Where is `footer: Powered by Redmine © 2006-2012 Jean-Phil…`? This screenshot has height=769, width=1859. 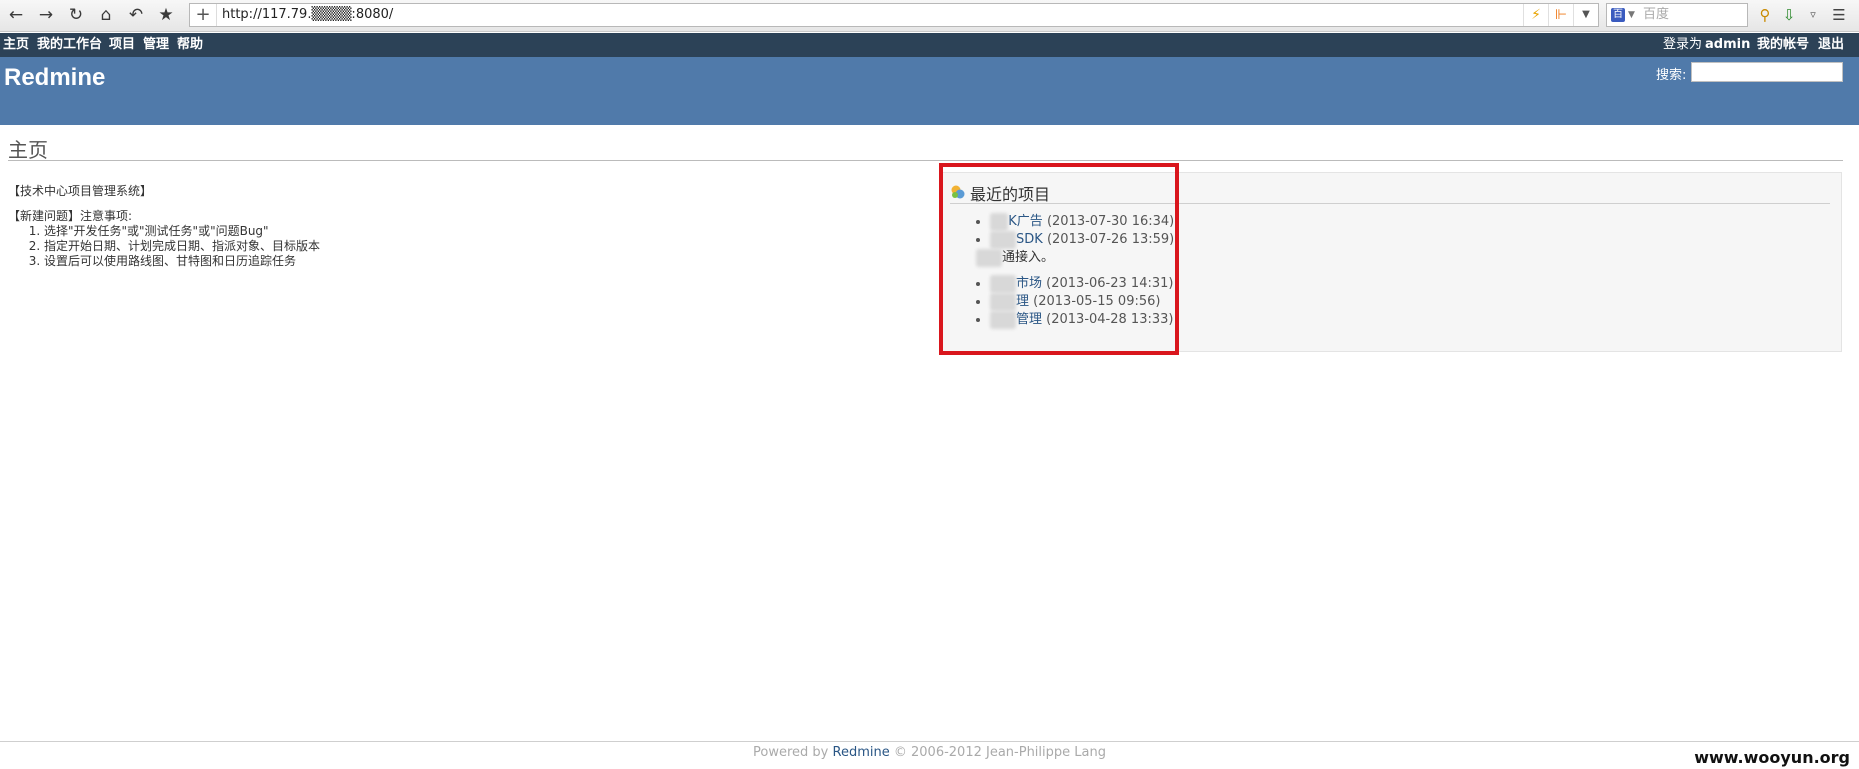
footer: Powered by Redmine © 2006-2012 Jean-Phil… is located at coordinates (929, 752).